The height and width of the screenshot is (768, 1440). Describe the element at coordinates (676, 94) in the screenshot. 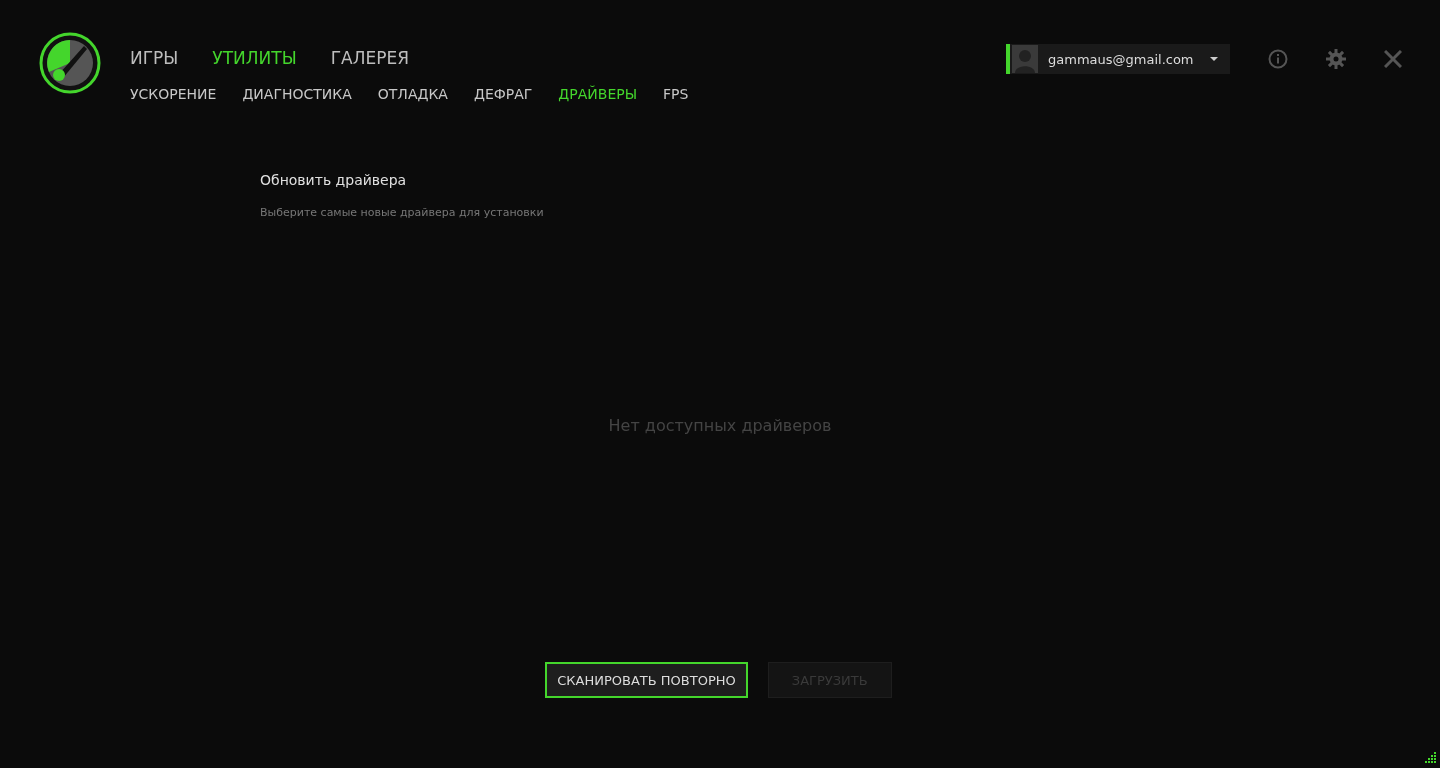

I see `sub-tab: FPS` at that location.